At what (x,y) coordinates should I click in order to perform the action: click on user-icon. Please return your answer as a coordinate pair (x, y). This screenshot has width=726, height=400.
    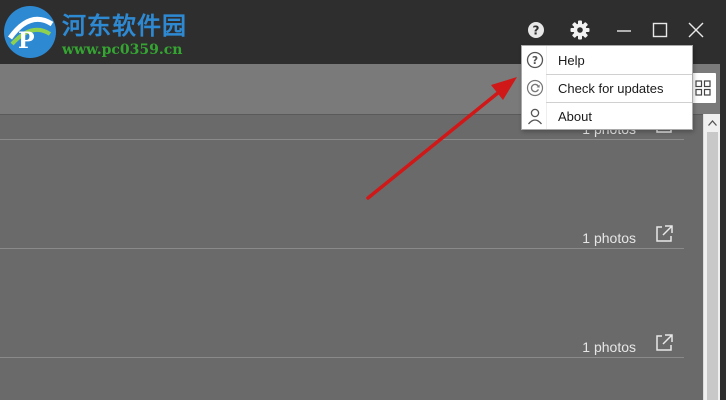
    Looking at the image, I should click on (535, 116).